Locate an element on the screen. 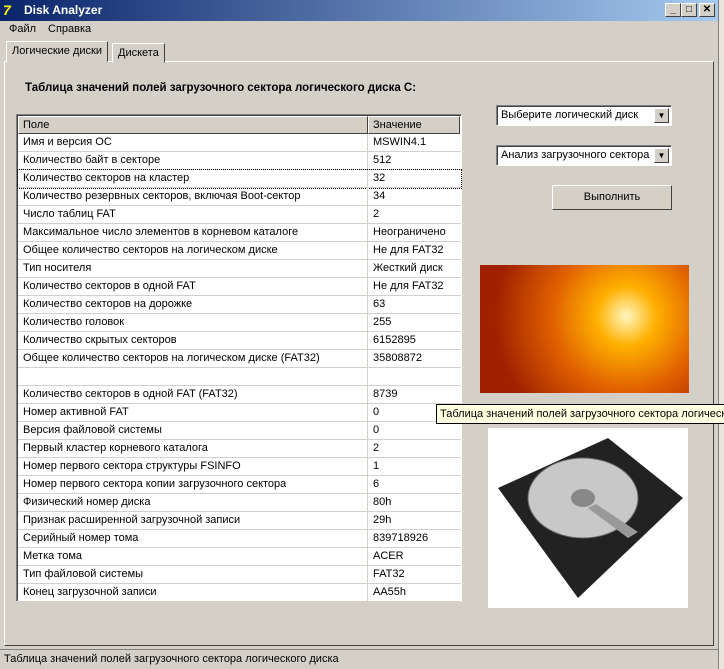  table-row: Номер первого сектора структуры FSINFO 1 is located at coordinates (239, 467).